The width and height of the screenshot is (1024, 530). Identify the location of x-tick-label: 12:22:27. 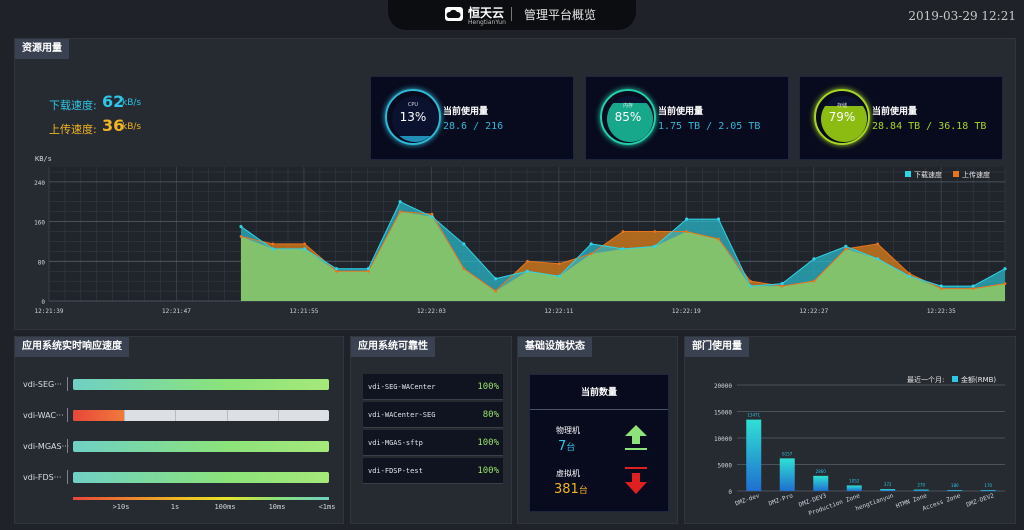
(813, 311).